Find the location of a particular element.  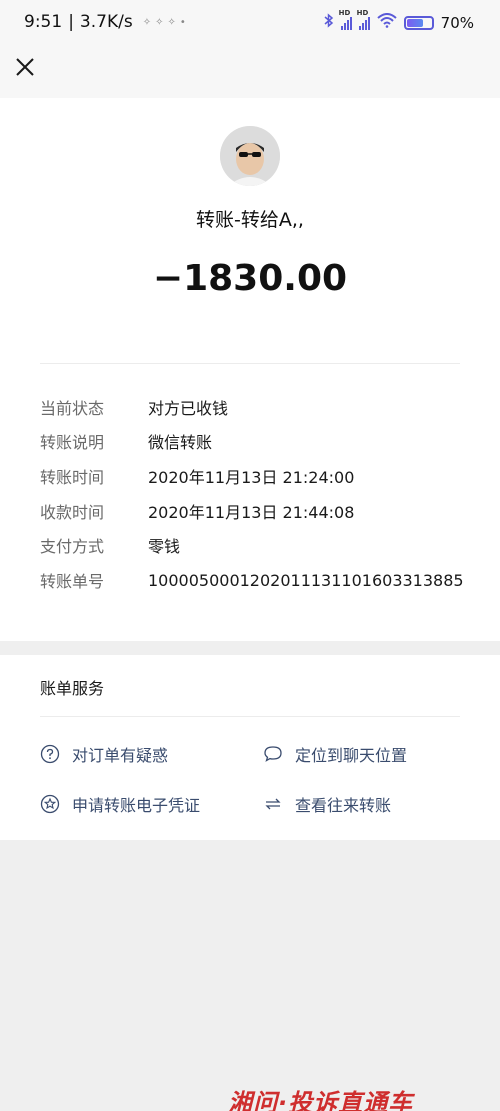

status-left: 9:51 | 3.7K/s ✧✧✧• is located at coordinates (107, 22).